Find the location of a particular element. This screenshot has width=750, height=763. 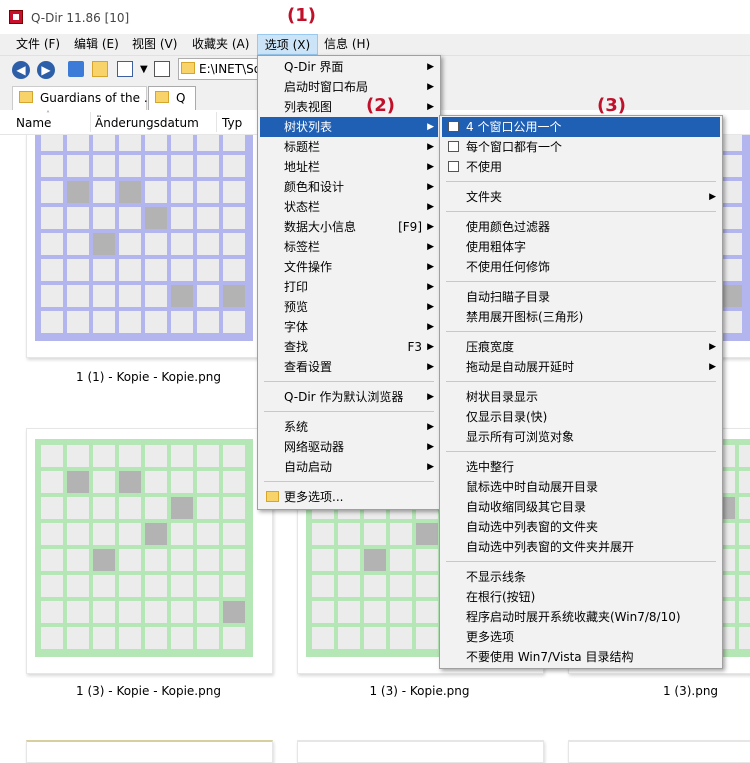

menu-item: 不使用 is located at coordinates (581, 167).